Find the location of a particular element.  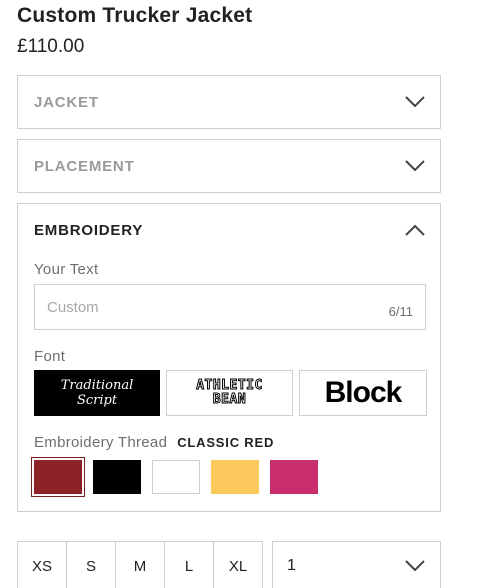

accordion-placement-title: PLACEMENT is located at coordinates (84, 166).